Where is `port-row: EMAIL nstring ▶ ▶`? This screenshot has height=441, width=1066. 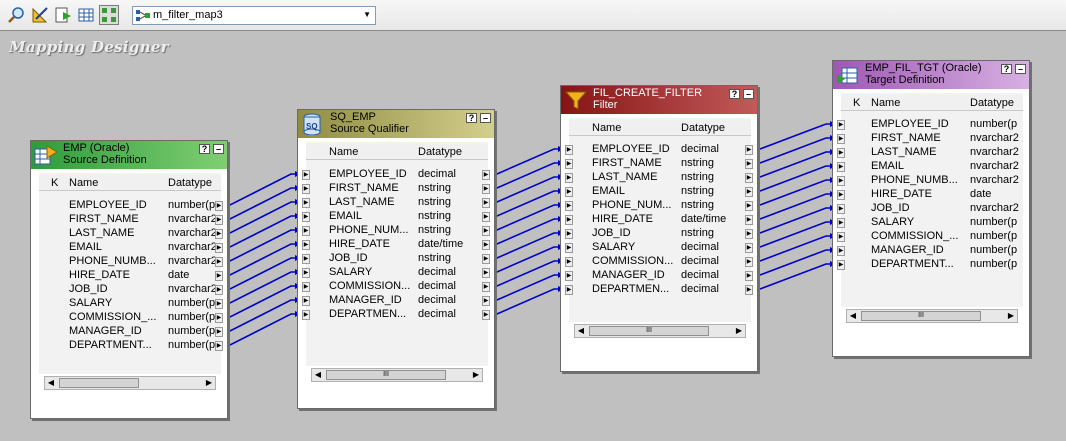 port-row: EMAIL nstring ▶ ▶ is located at coordinates (397, 217).